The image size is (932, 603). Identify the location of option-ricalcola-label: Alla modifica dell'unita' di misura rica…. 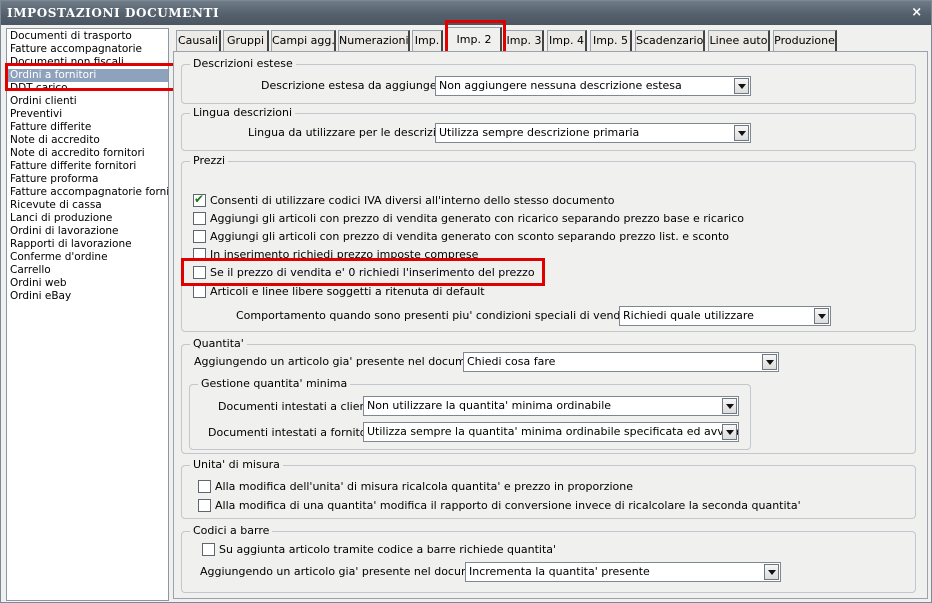
(424, 486).